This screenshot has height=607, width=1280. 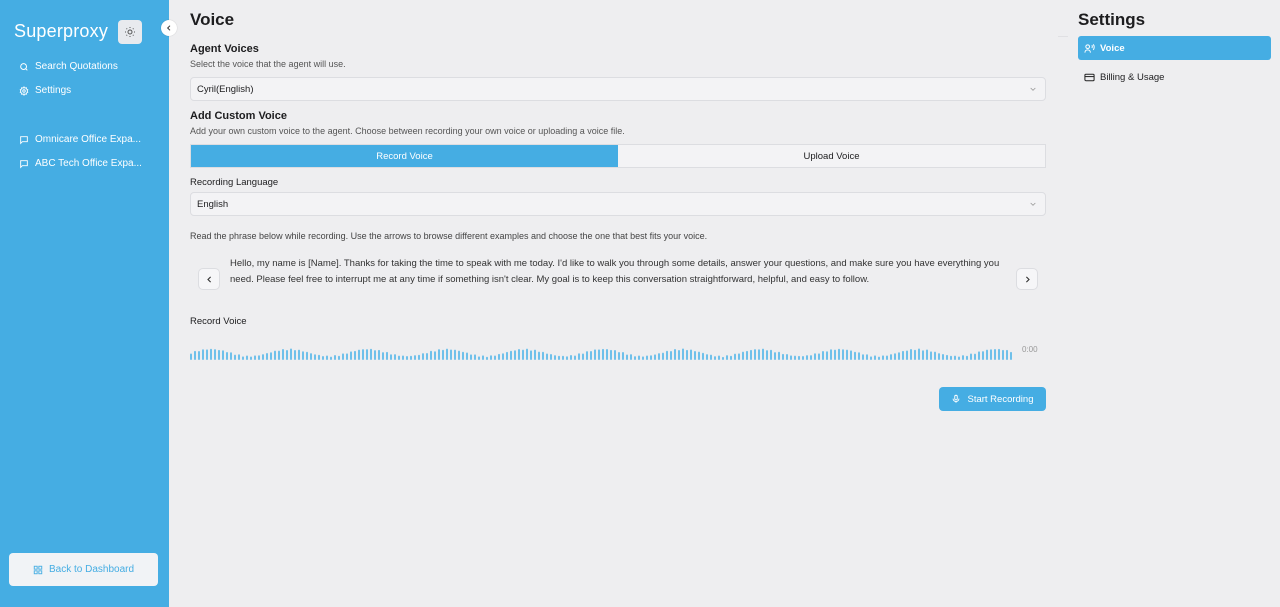 What do you see at coordinates (24, 66) in the screenshot?
I see `search-icon` at bounding box center [24, 66].